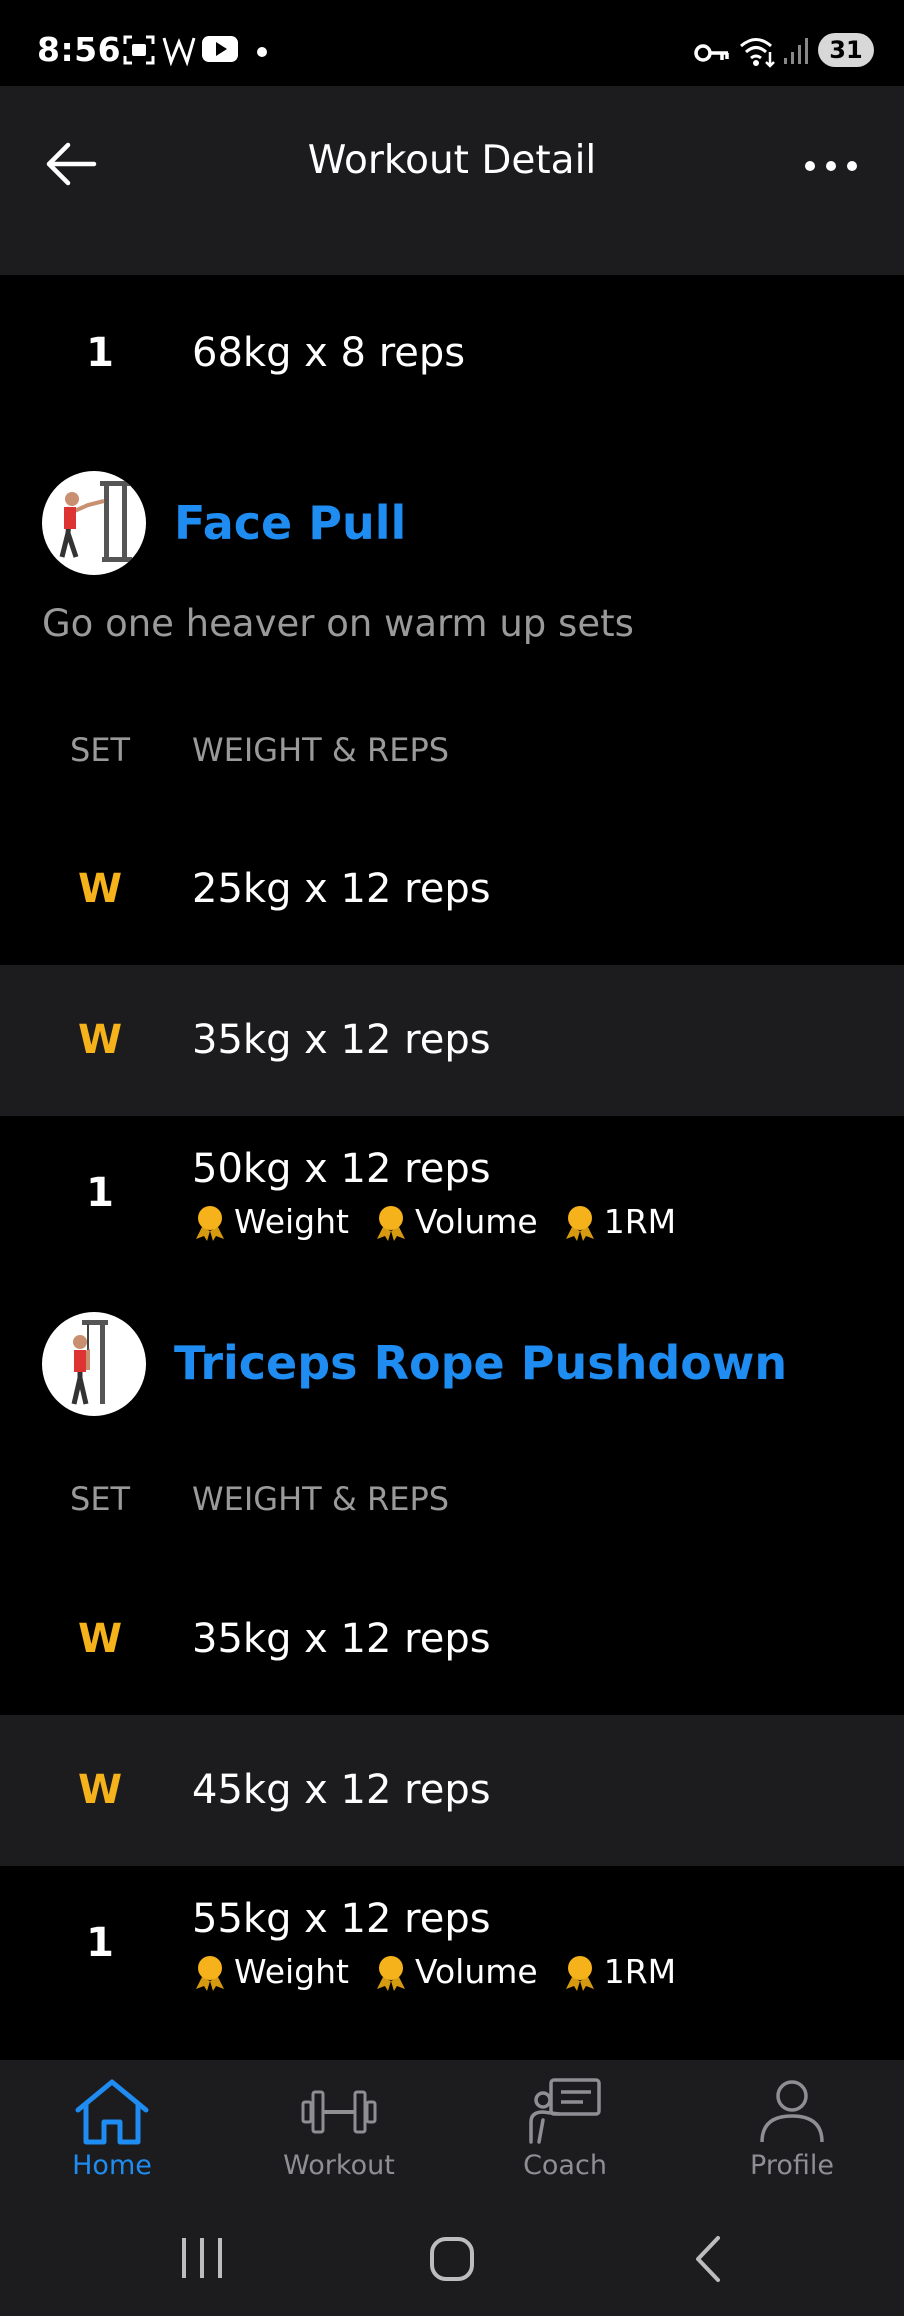 Image resolution: width=904 pixels, height=2316 pixels. Describe the element at coordinates (565, 2111) in the screenshot. I see `coach-icon` at that location.